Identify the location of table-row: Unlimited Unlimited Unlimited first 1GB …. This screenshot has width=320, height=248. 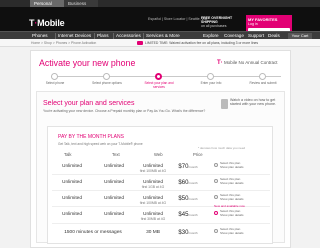
(161, 183).